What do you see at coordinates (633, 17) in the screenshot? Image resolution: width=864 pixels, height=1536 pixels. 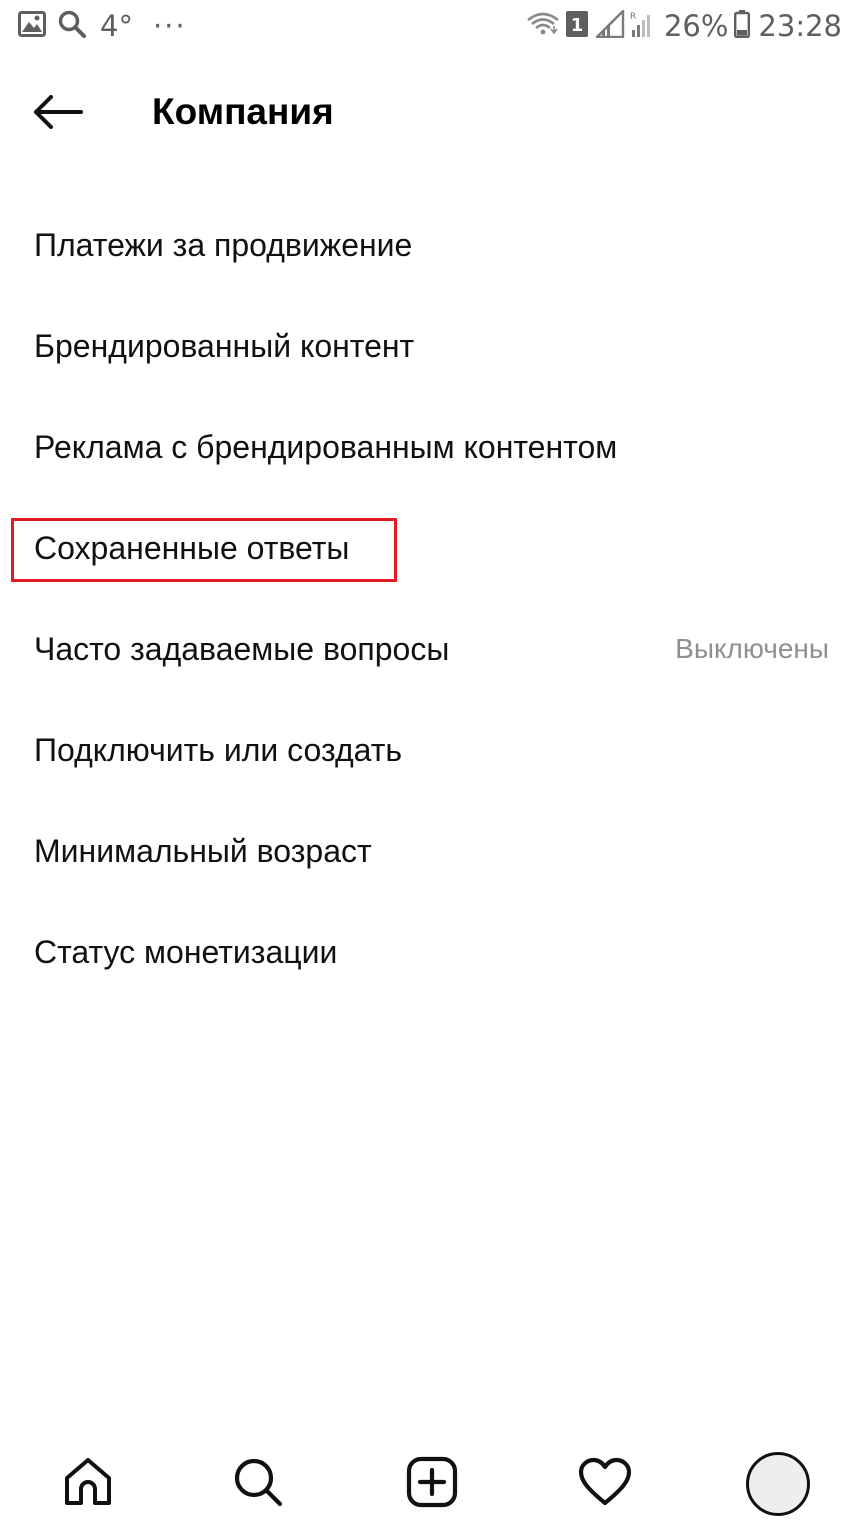 I see `svg-text: R` at bounding box center [633, 17].